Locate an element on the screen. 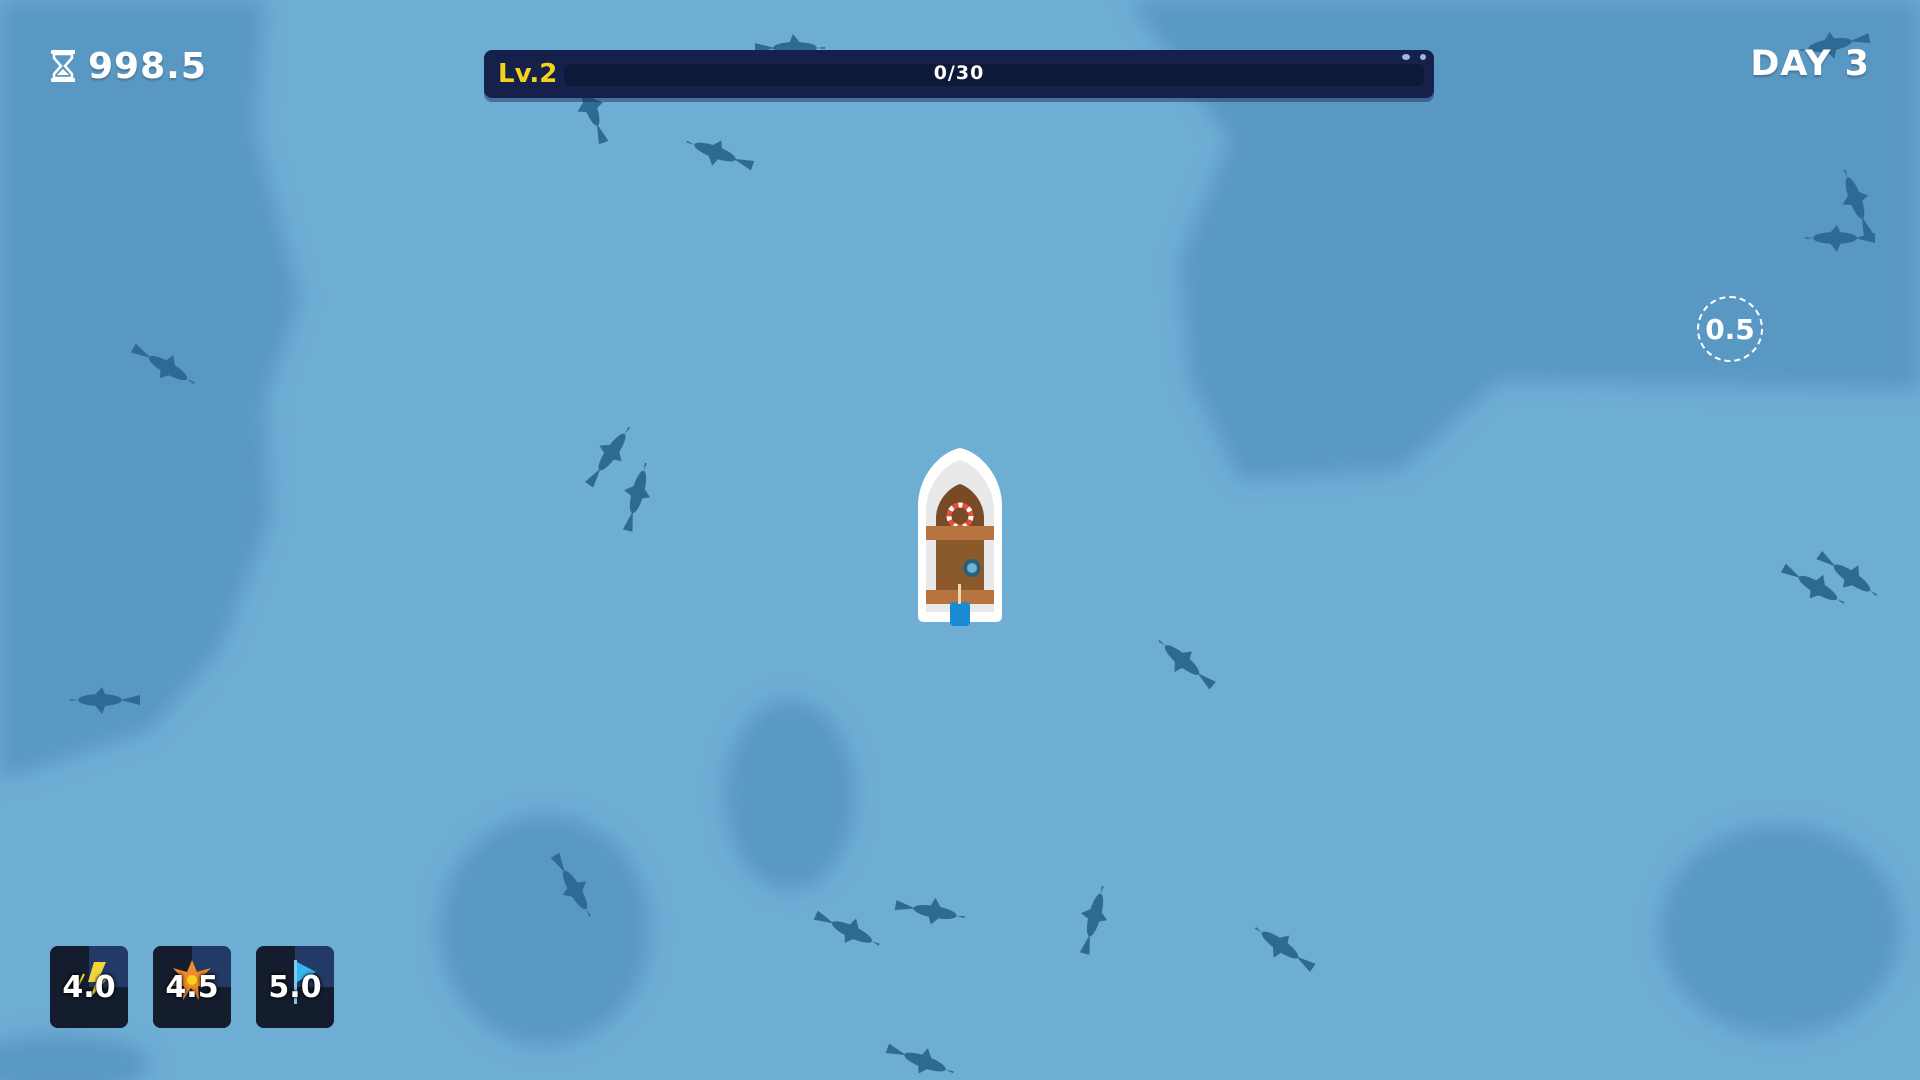 This screenshot has width=1920, height=1080. cooldown-indicator: 0.5 is located at coordinates (1730, 329).